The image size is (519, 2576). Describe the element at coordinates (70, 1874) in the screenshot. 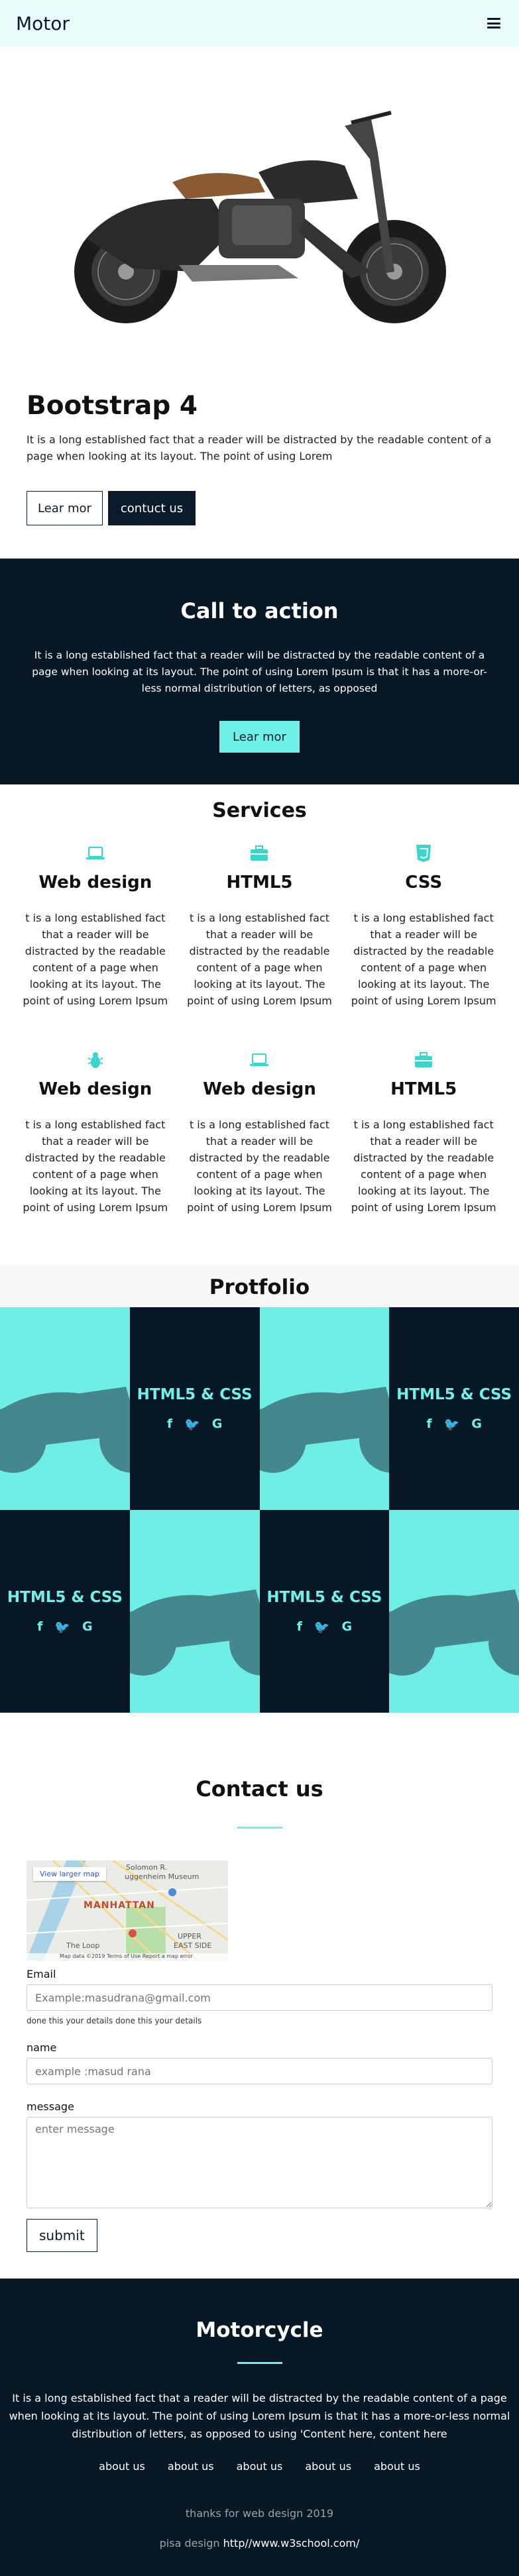

I see `view-larger-map-link: View larger map` at that location.